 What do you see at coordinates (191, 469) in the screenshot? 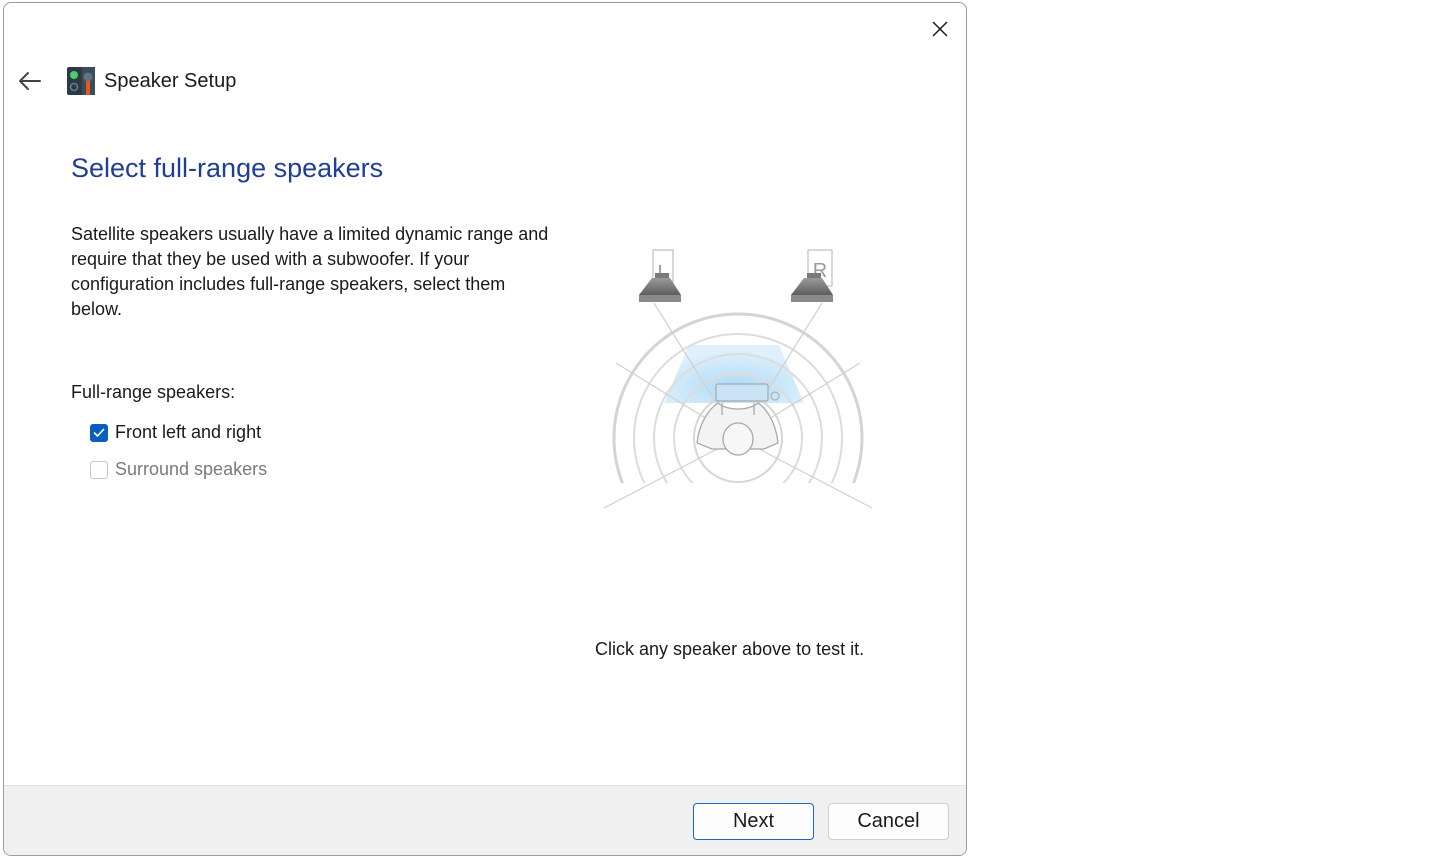
I see `surround-speakers-label: Surround speakers` at bounding box center [191, 469].